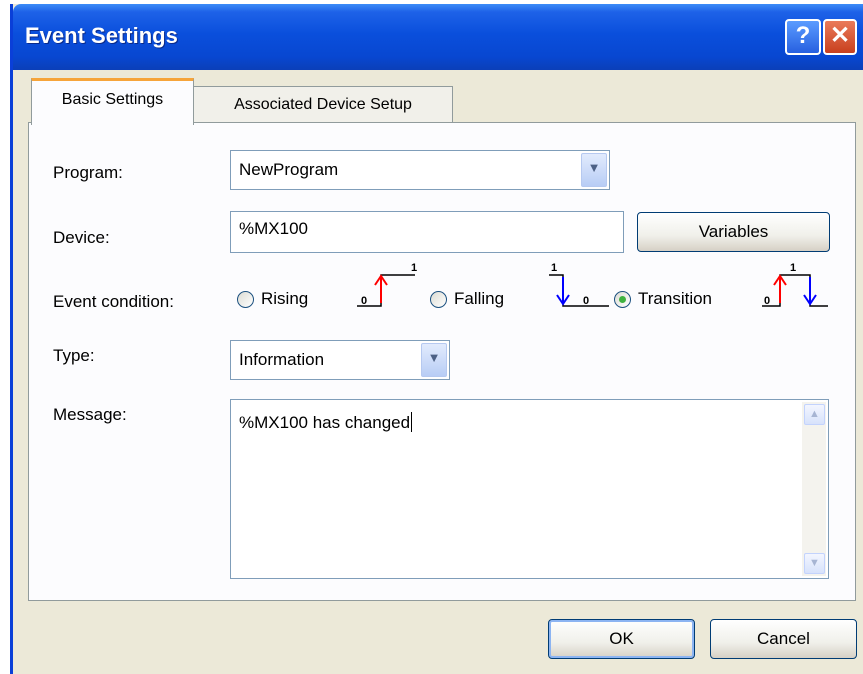 The width and height of the screenshot is (863, 674). I want to click on close-button: ✕, so click(840, 37).